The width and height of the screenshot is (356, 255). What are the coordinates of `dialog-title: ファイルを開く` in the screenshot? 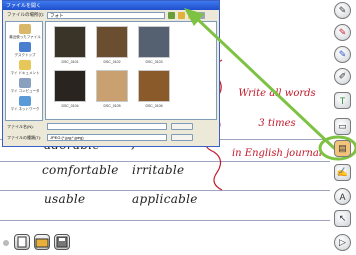 It's located at (24, 6).